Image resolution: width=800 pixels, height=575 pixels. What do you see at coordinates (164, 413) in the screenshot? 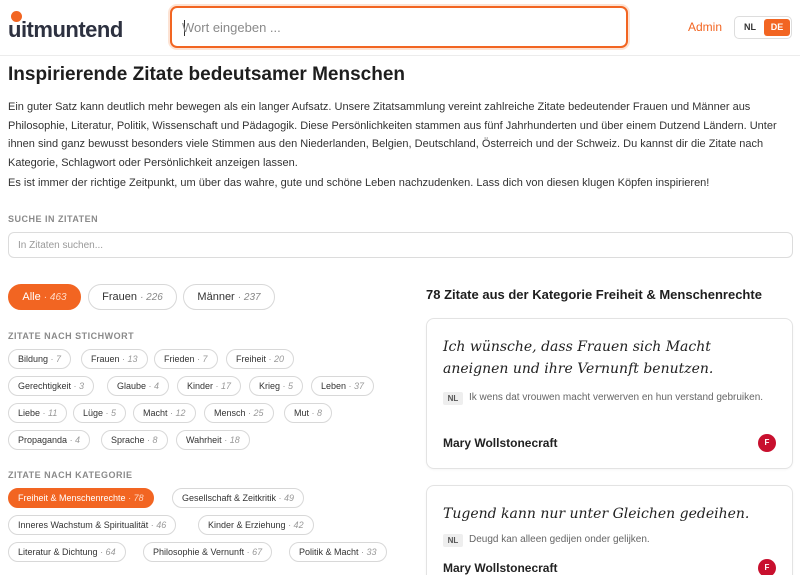
I see `keyword-tag-macht: Macht · 12` at bounding box center [164, 413].